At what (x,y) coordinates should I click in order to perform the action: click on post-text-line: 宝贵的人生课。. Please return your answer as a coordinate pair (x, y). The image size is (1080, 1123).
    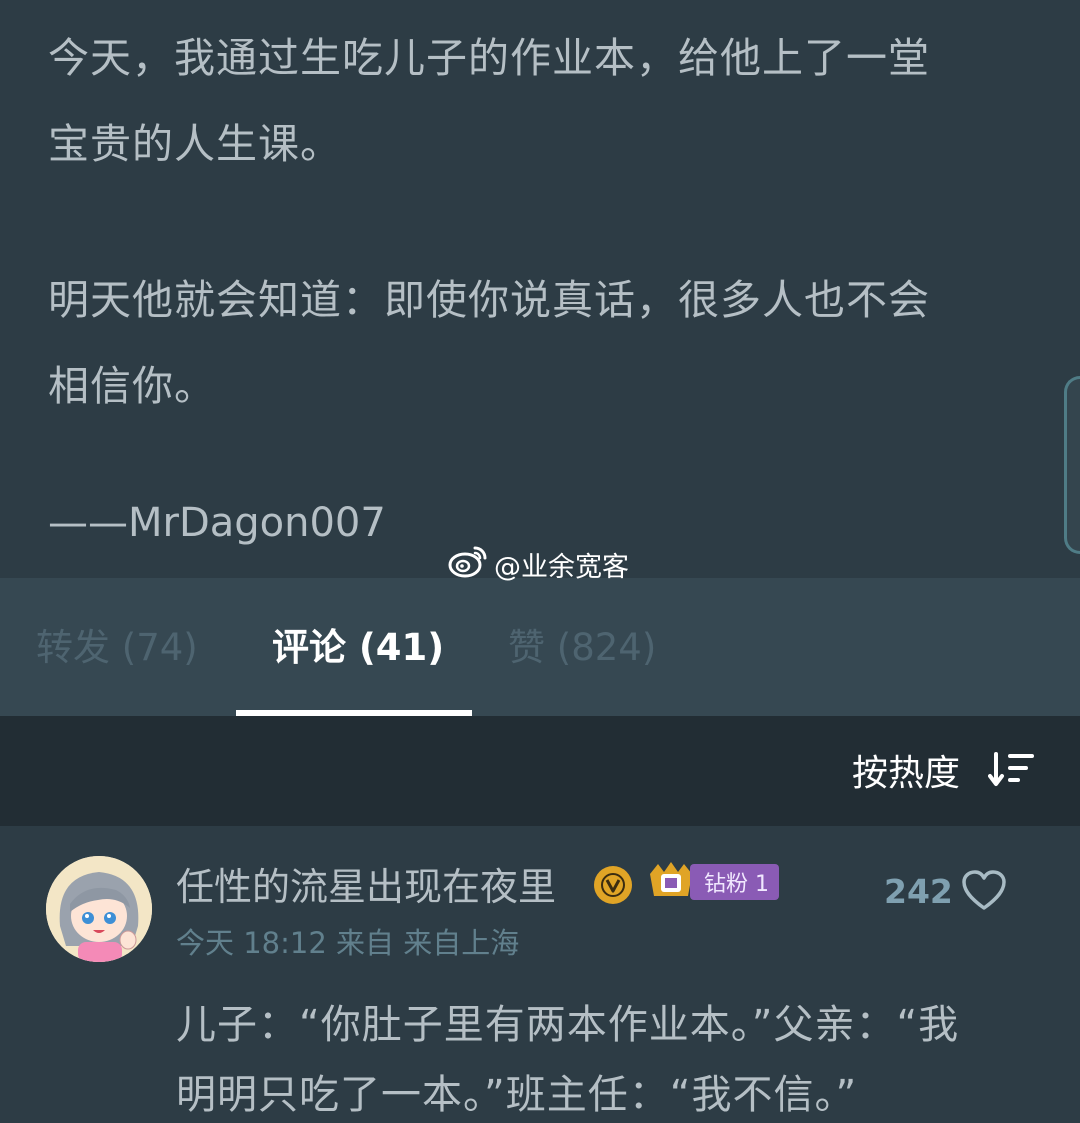
    Looking at the image, I should click on (195, 144).